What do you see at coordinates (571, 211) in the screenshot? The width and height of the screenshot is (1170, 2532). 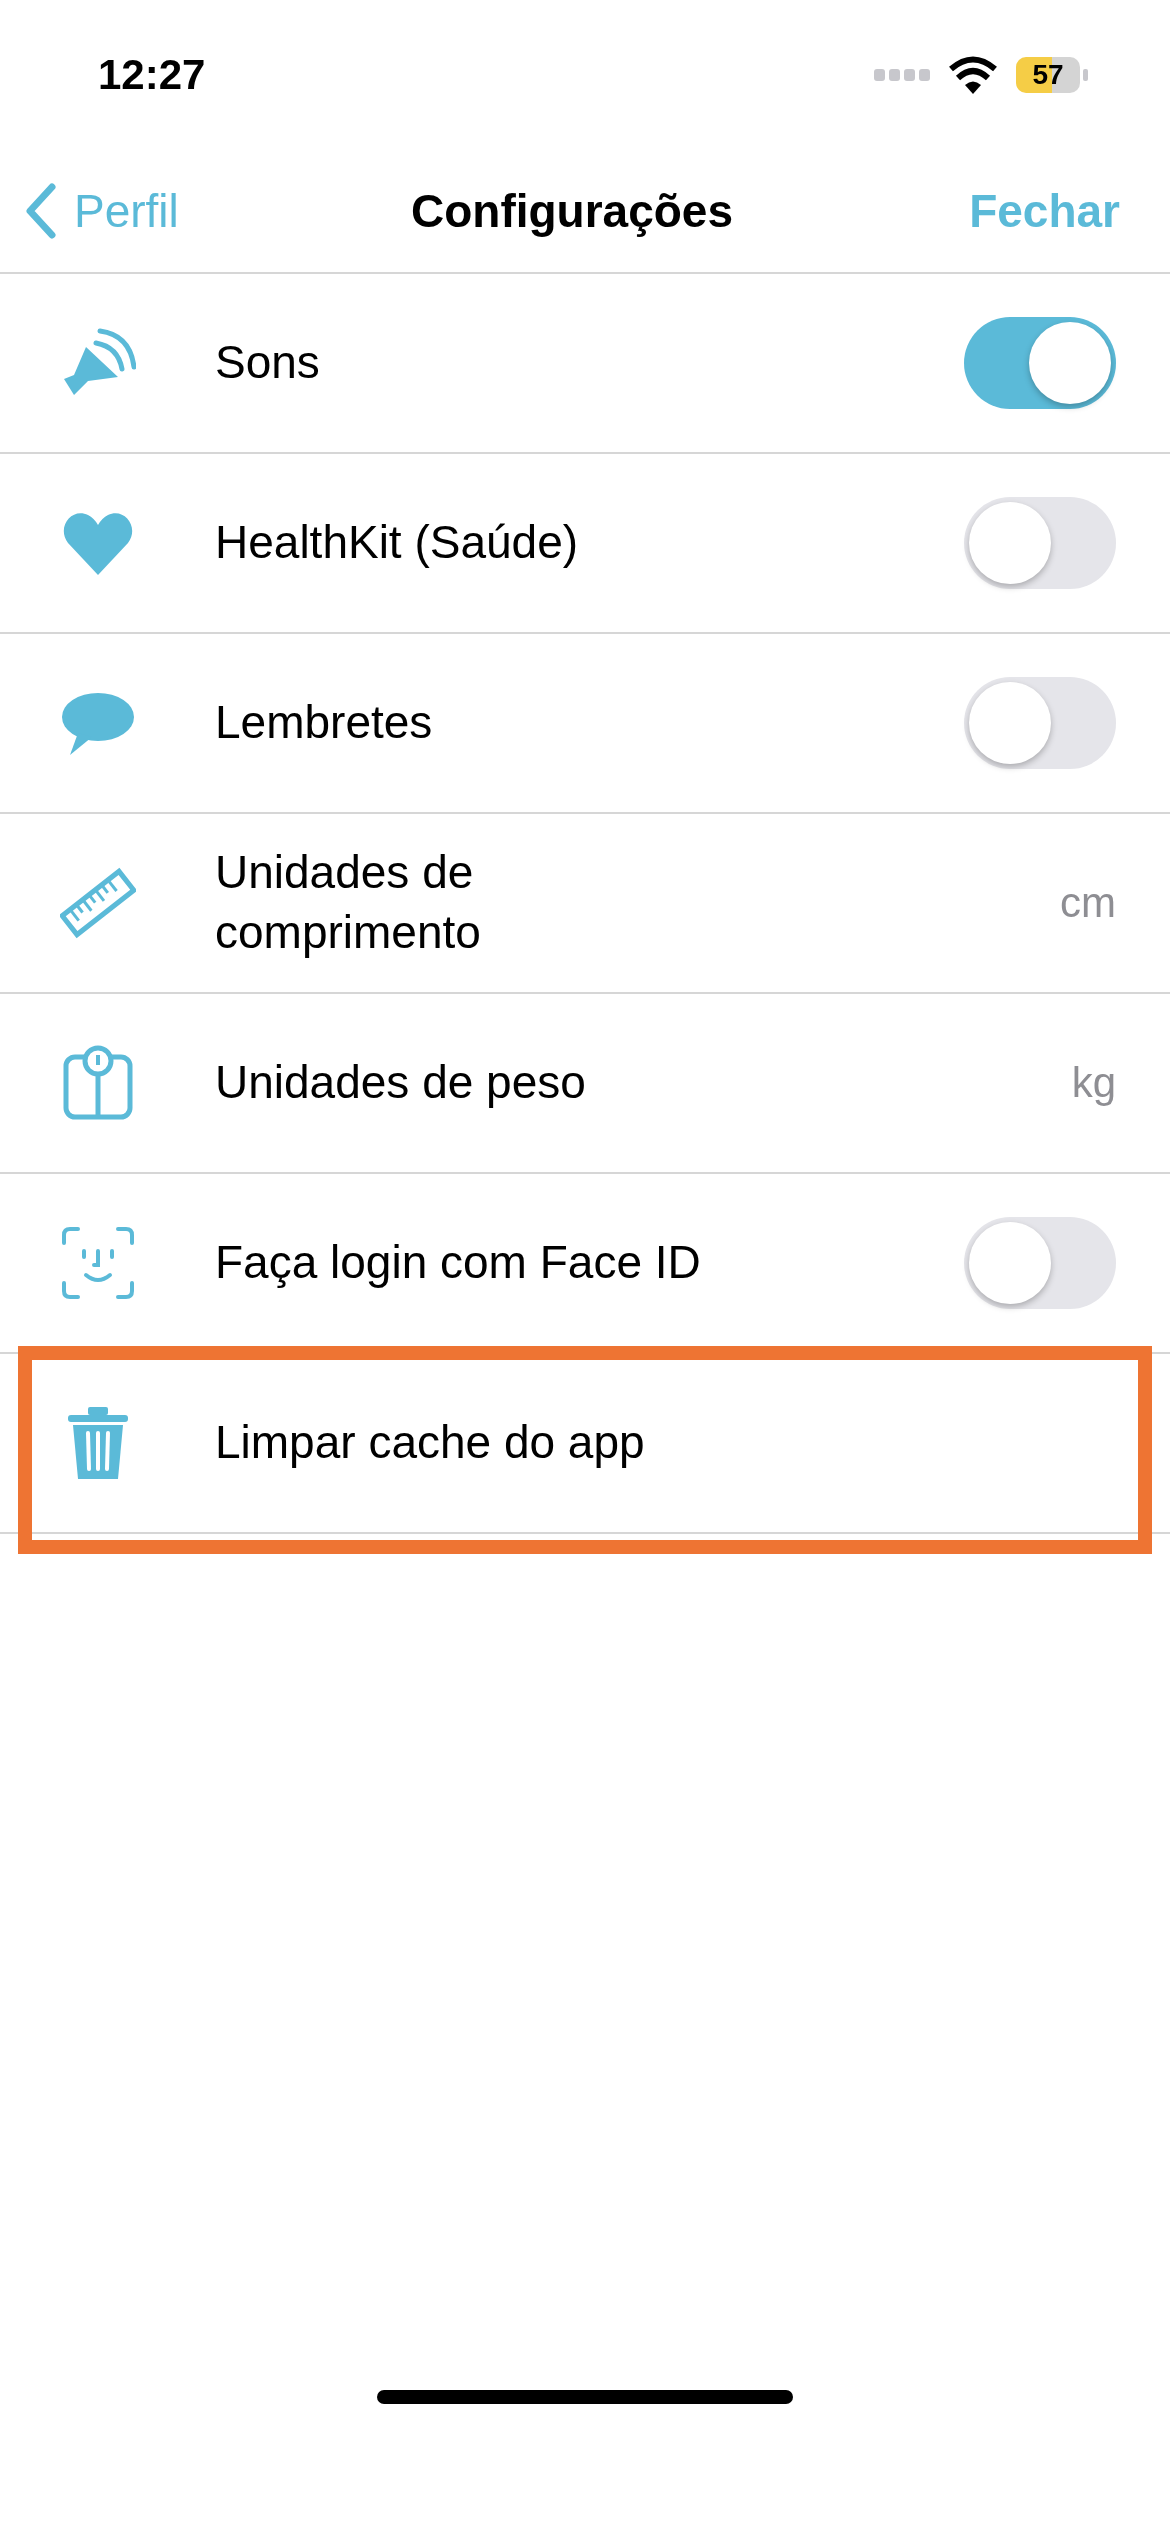 I see `screen-title: Configurações` at bounding box center [571, 211].